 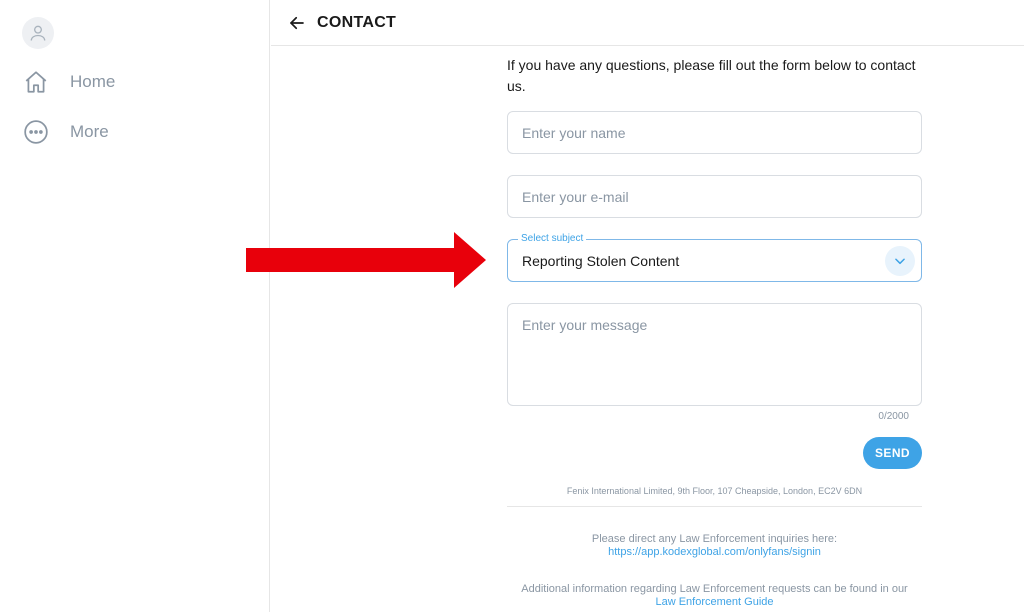 I want to click on sidebar-item-home: Home, so click(x=68, y=82).